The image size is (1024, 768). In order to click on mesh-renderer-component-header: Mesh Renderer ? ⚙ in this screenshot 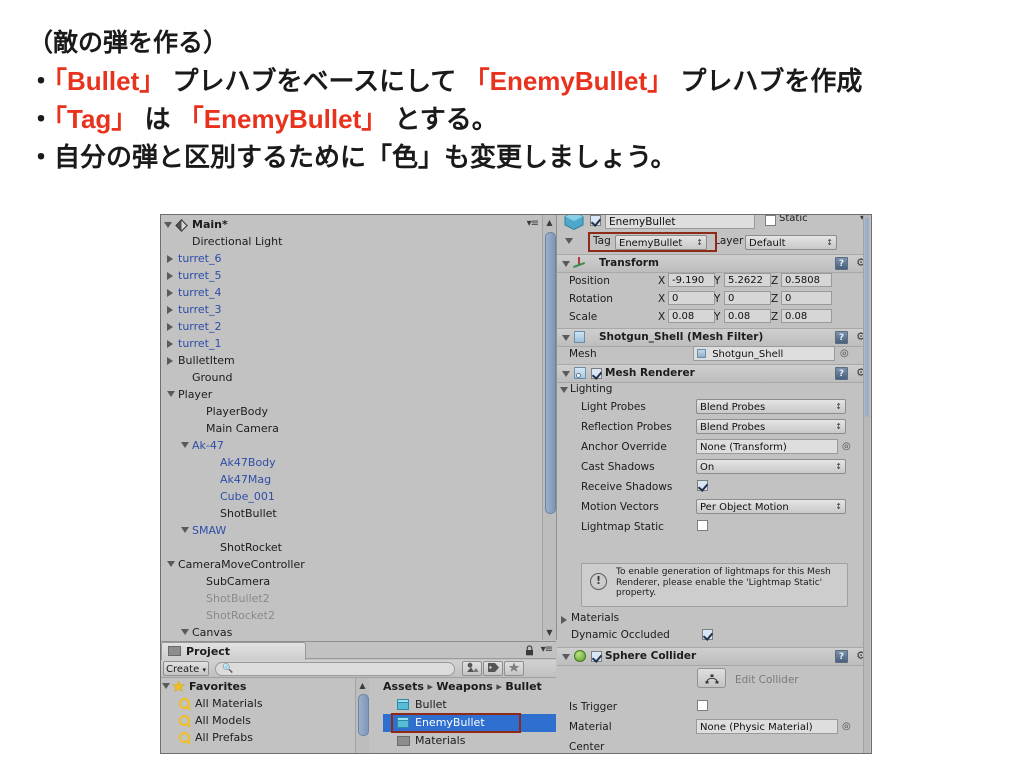, I will do `click(713, 373)`.